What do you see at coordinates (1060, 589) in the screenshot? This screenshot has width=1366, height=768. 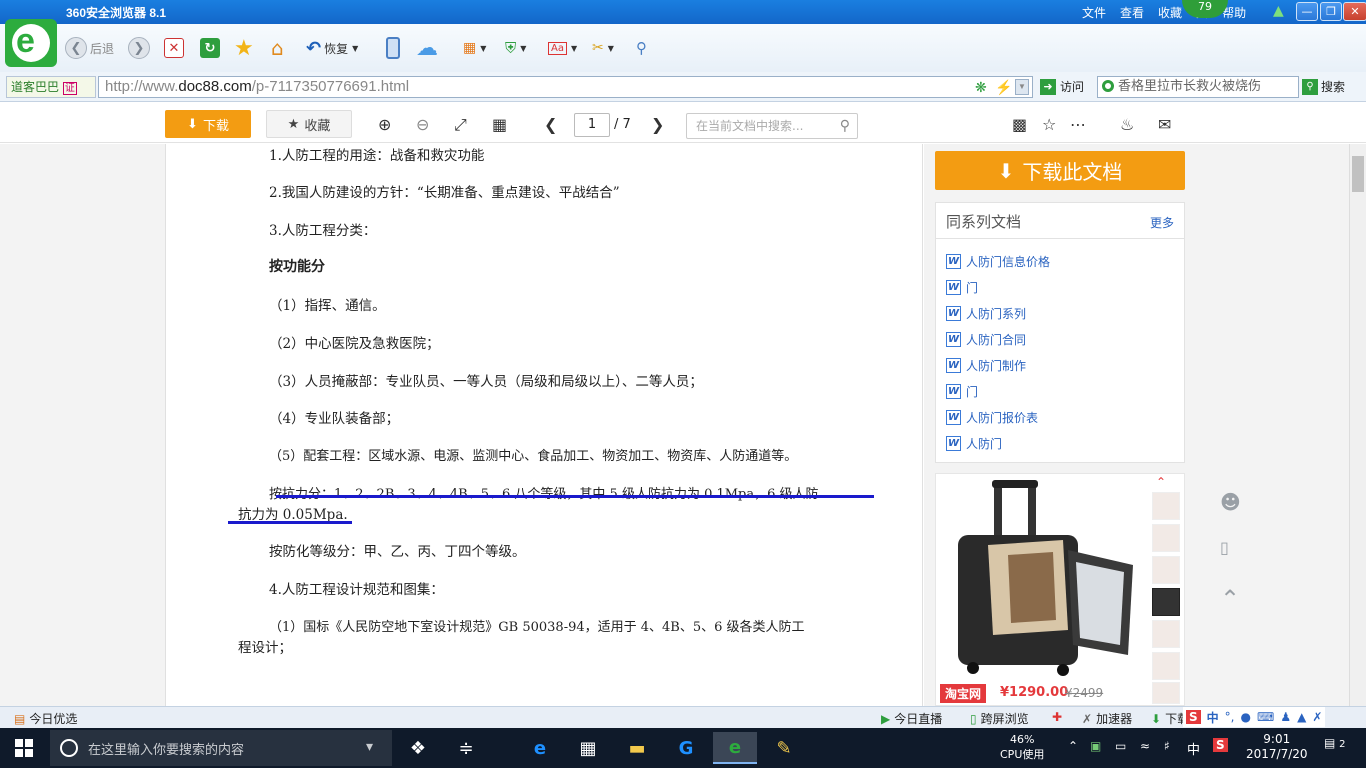 I see `taobao-ad: ⌃ 淘宝网 ¥1290.00 ¥2499` at bounding box center [1060, 589].